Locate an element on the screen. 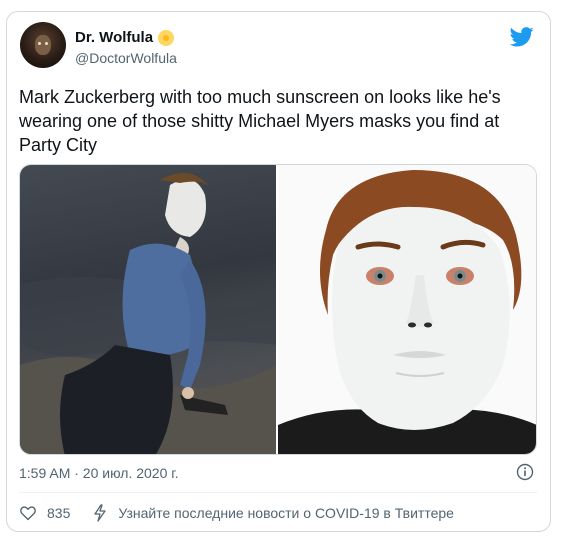  tweet-timestamp: 1:59 AM · 20 июл. 2020 г. is located at coordinates (99, 473).